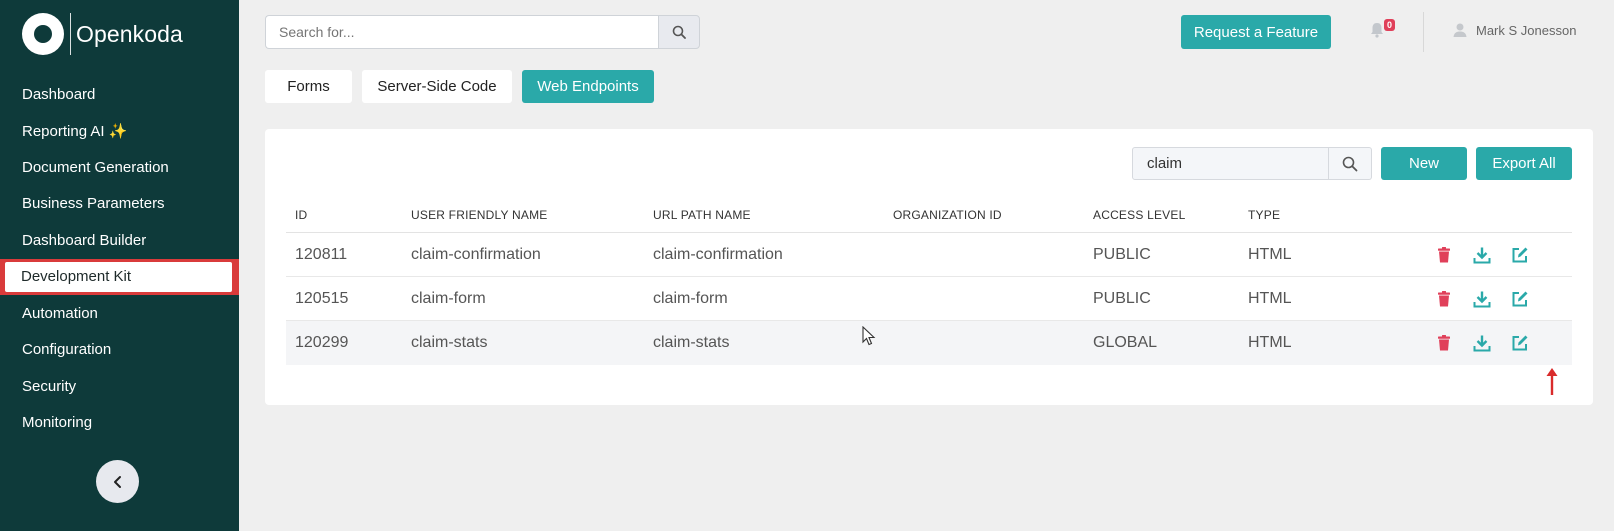 This screenshot has height=531, width=1614. I want to click on tabs: Forms Server-Side Code Web Endpoints, so click(464, 86).